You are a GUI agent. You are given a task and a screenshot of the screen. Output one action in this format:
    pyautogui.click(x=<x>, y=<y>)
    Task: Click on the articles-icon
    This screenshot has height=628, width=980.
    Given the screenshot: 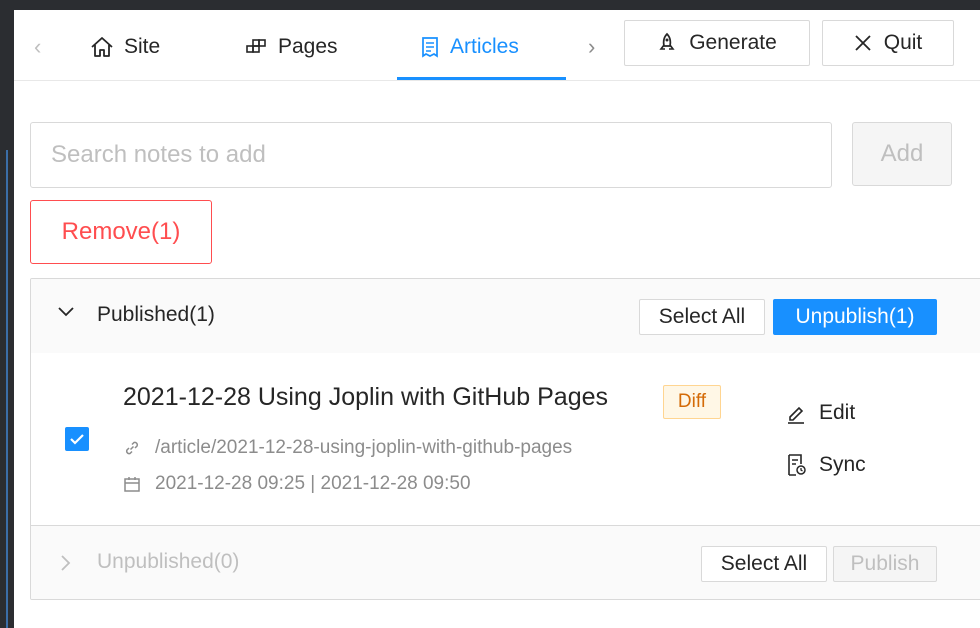 What is the action you would take?
    pyautogui.click(x=430, y=47)
    